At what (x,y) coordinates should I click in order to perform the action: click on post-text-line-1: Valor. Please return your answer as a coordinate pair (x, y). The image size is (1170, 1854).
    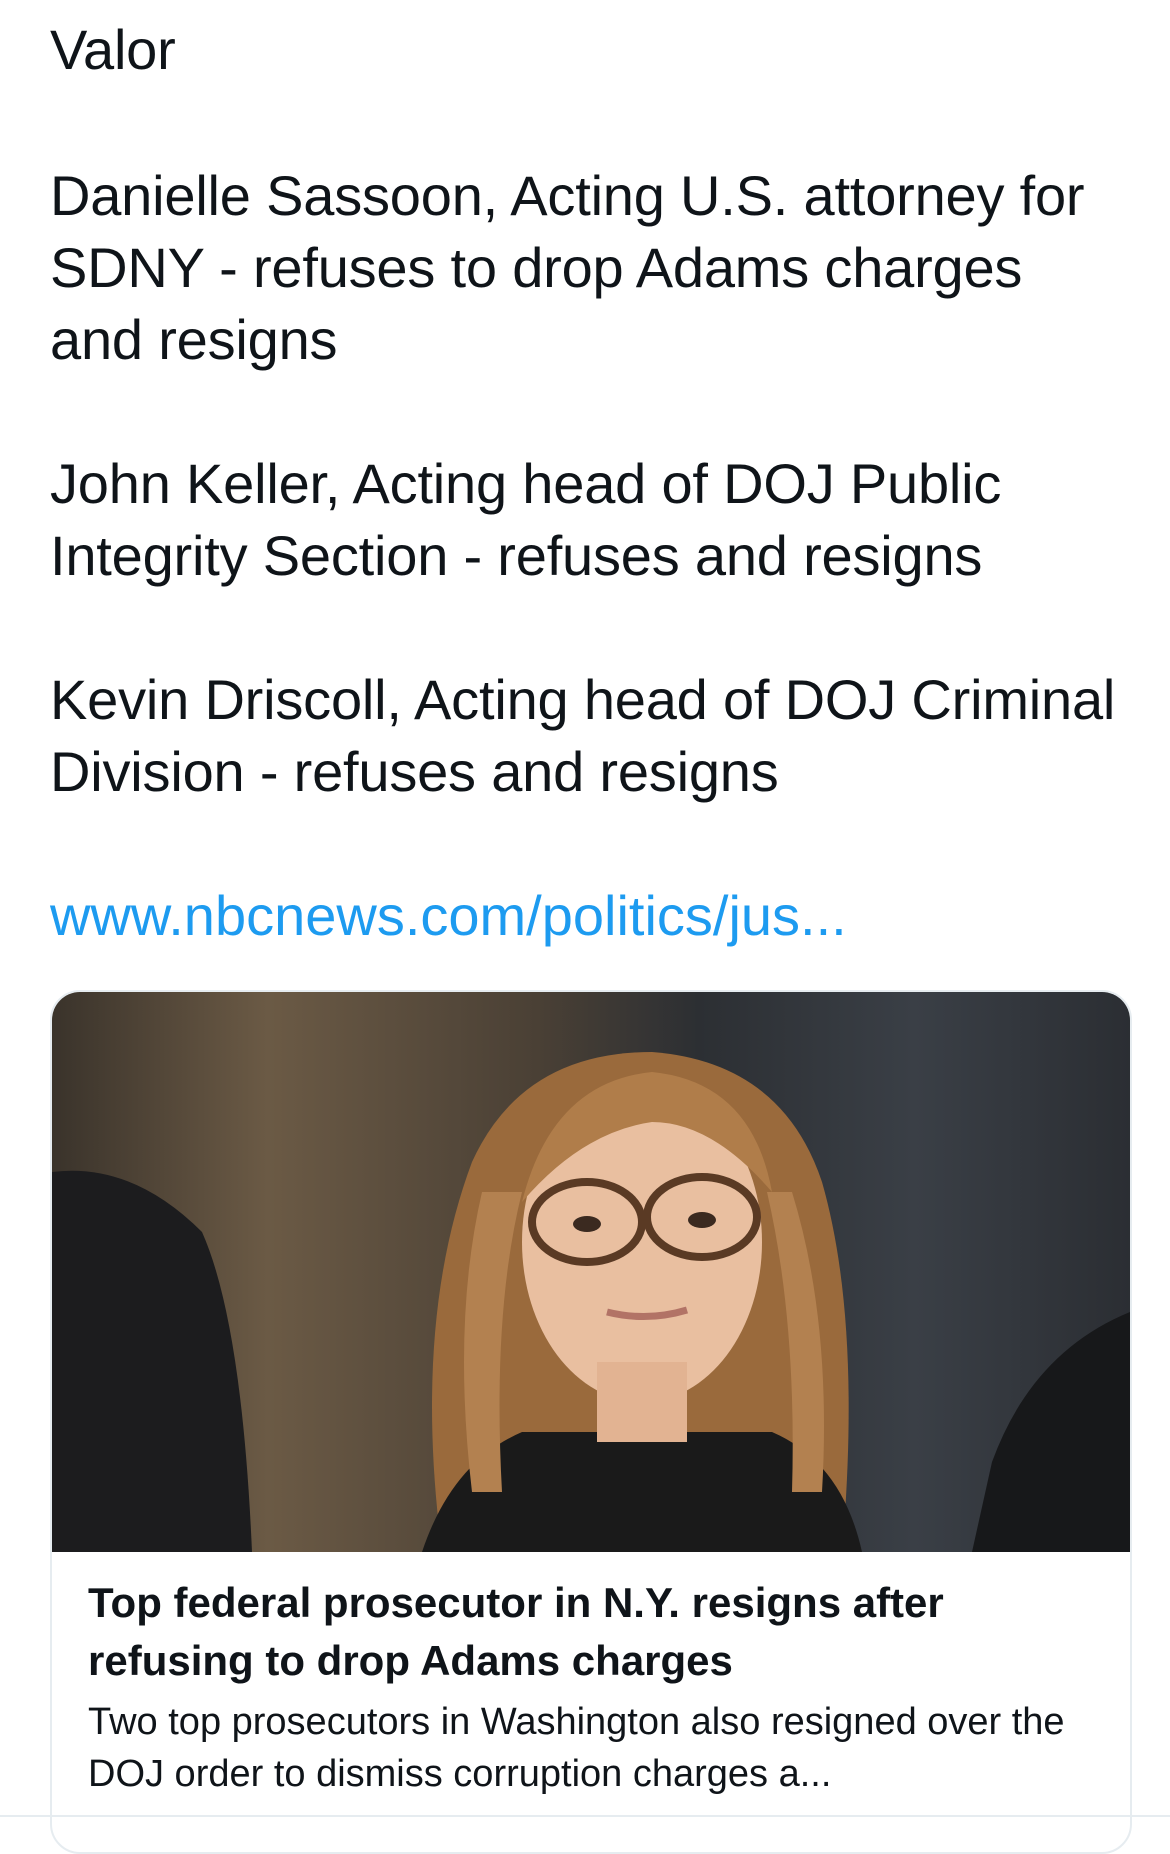
    Looking at the image, I should click on (113, 49).